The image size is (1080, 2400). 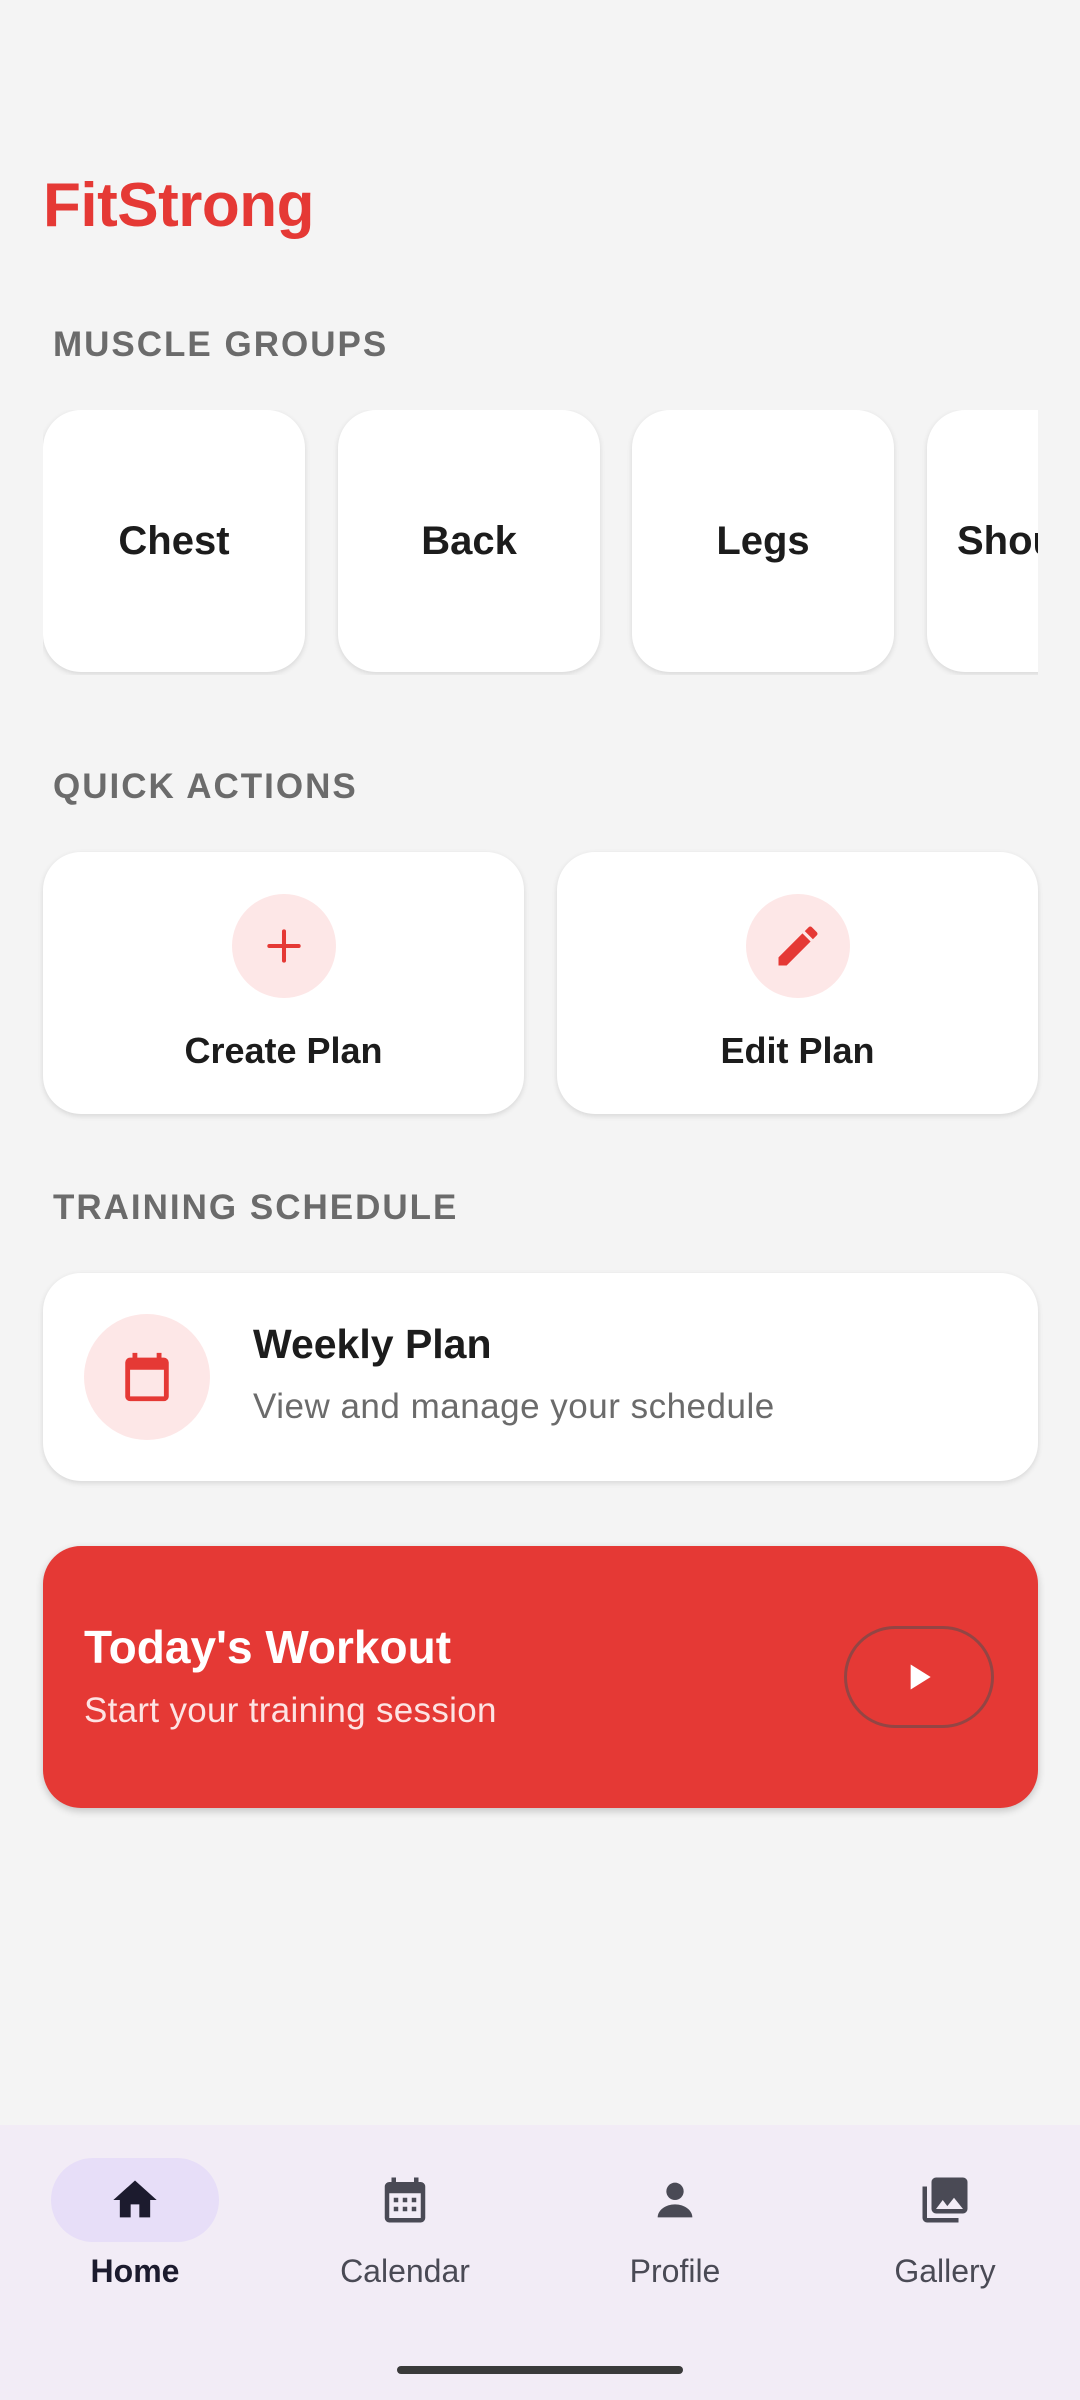 What do you see at coordinates (290, 1710) in the screenshot?
I see `todays-workout-subtitle: Start your training session` at bounding box center [290, 1710].